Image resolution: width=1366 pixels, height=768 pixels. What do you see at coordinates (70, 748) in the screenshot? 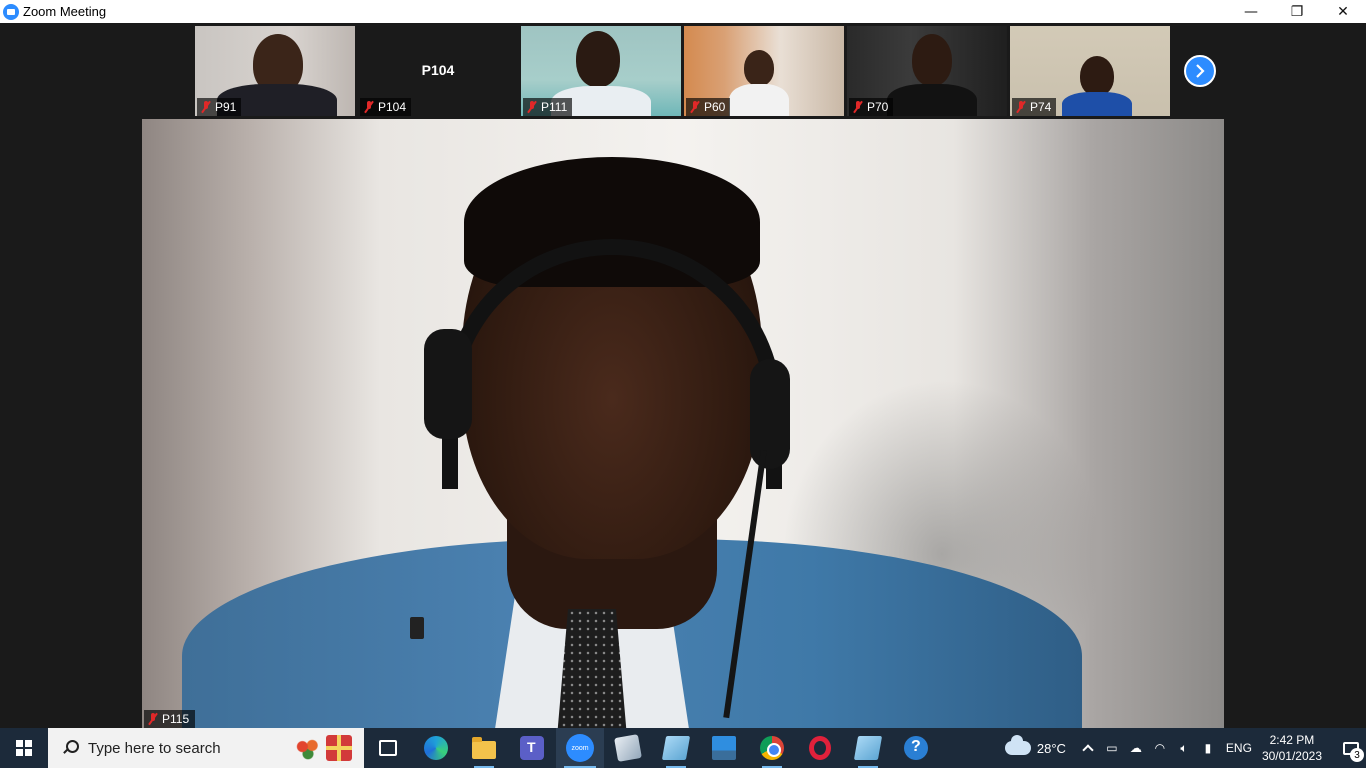
I see `search-icon` at bounding box center [70, 748].